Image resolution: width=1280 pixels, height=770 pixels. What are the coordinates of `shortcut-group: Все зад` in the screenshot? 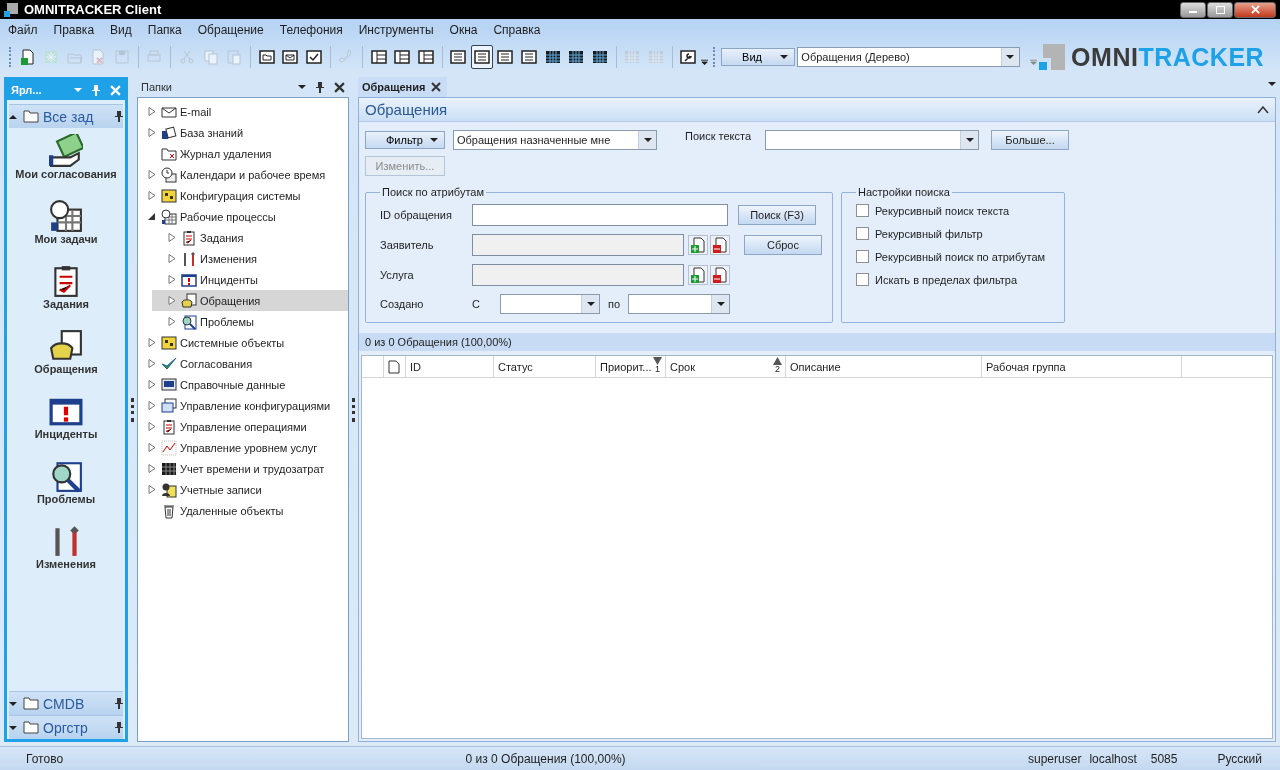 It's located at (66, 116).